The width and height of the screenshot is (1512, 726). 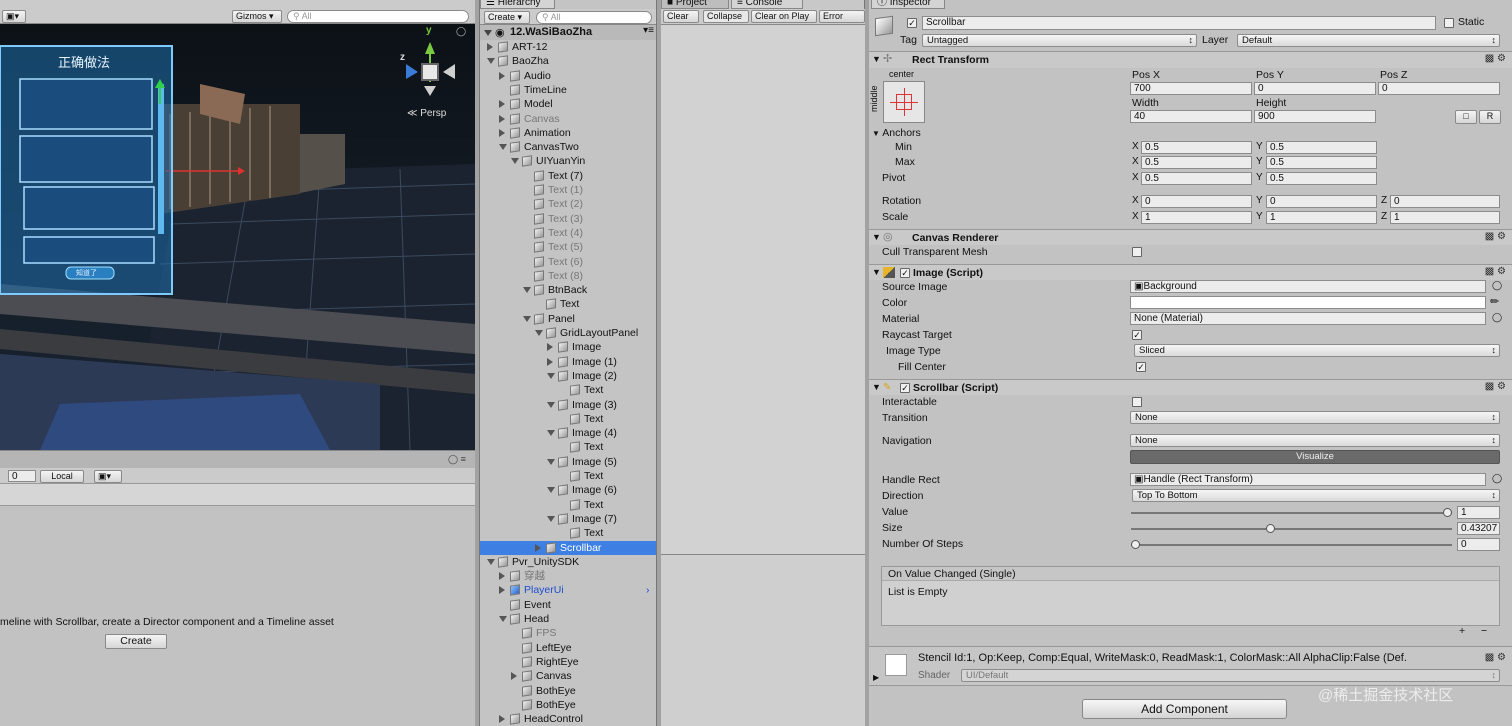 What do you see at coordinates (1137, 335) in the screenshot?
I see `raycast-checkbox: ✓` at bounding box center [1137, 335].